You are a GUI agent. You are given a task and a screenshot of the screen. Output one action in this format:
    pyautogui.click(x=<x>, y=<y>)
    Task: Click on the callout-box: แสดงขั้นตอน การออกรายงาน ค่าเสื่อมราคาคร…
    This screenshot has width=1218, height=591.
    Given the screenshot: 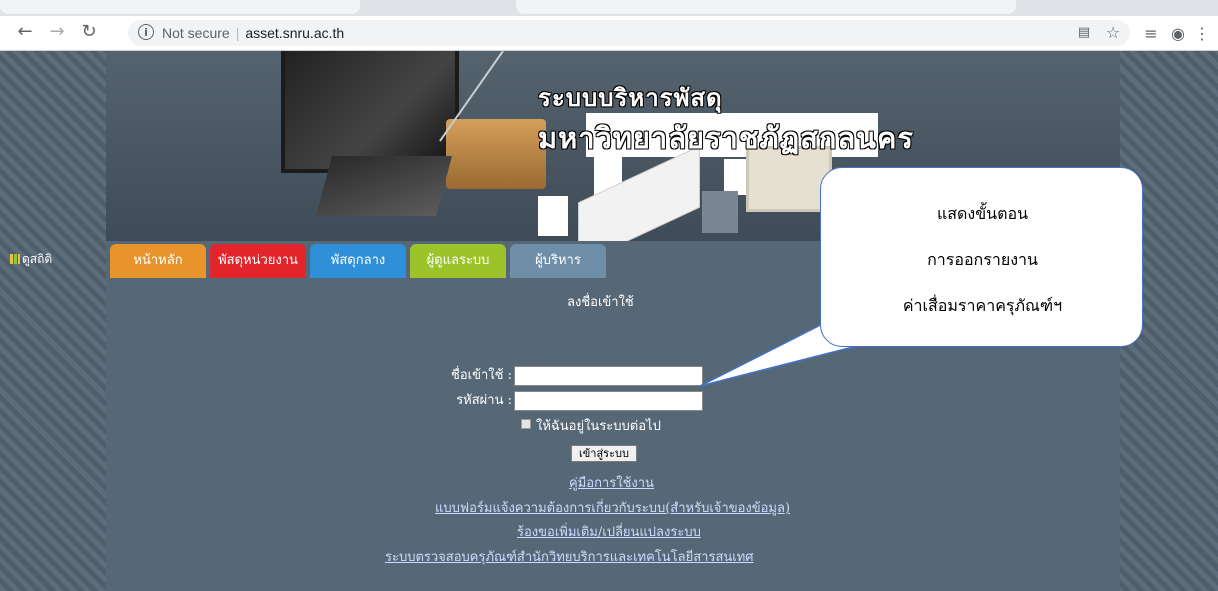 What is the action you would take?
    pyautogui.click(x=981, y=257)
    